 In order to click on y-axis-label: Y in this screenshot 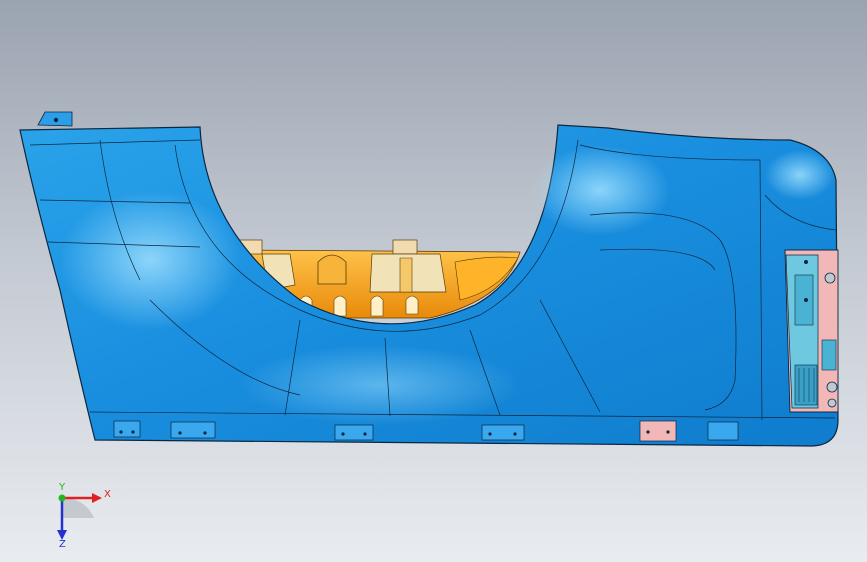, I will do `click(62, 487)`.